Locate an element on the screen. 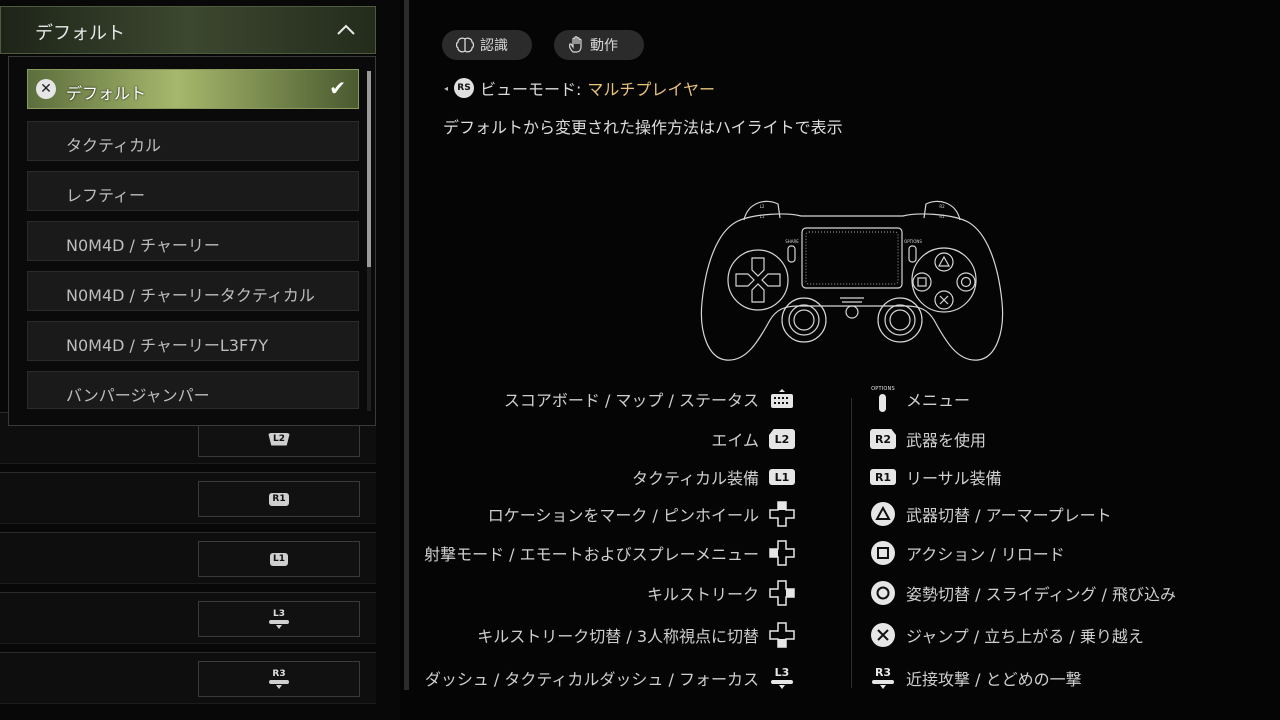  option-label: デフォルト is located at coordinates (106, 93).